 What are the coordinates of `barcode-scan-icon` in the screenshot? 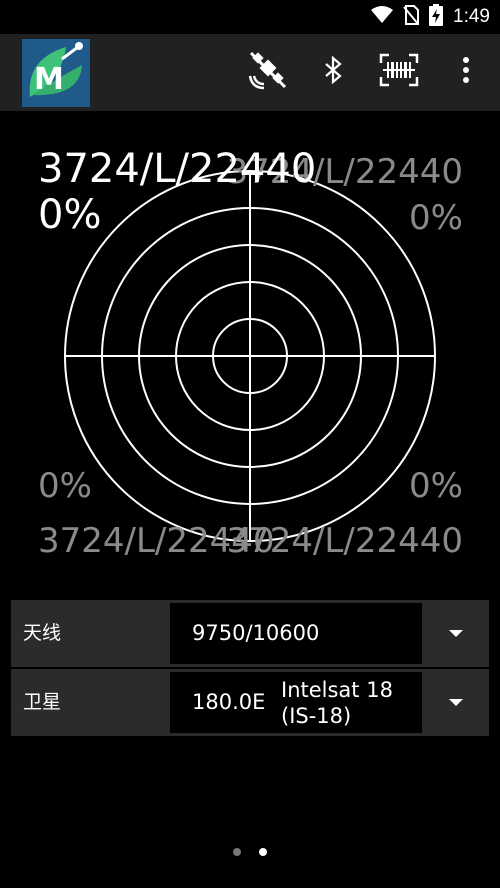 It's located at (399, 72).